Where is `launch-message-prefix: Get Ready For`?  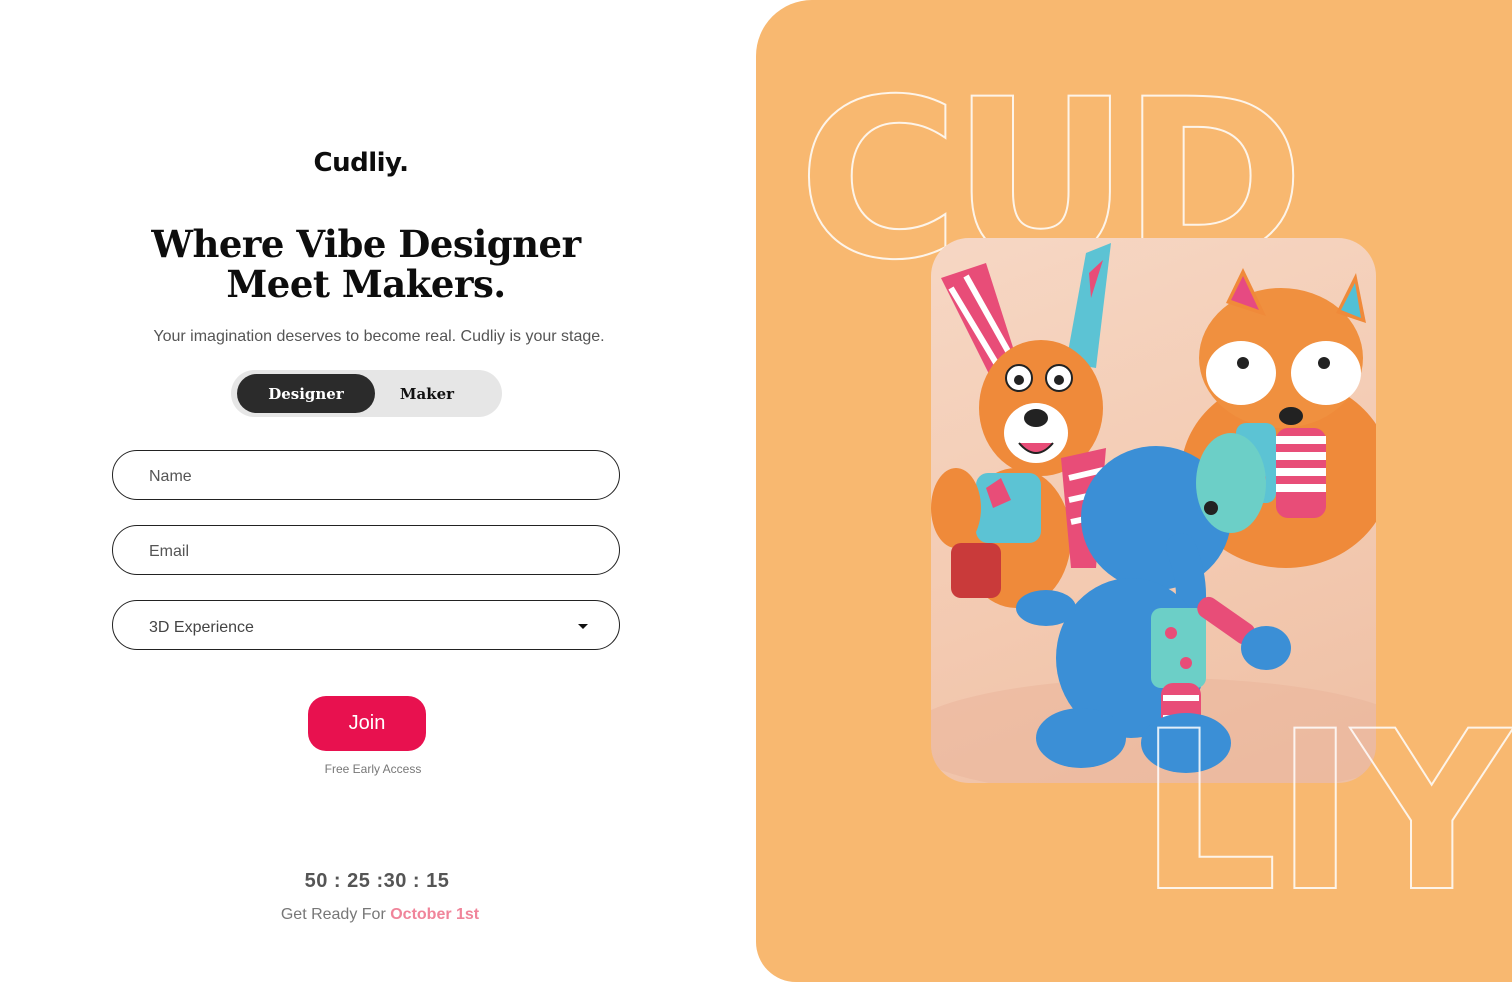
launch-message-prefix: Get Ready For is located at coordinates (335, 914).